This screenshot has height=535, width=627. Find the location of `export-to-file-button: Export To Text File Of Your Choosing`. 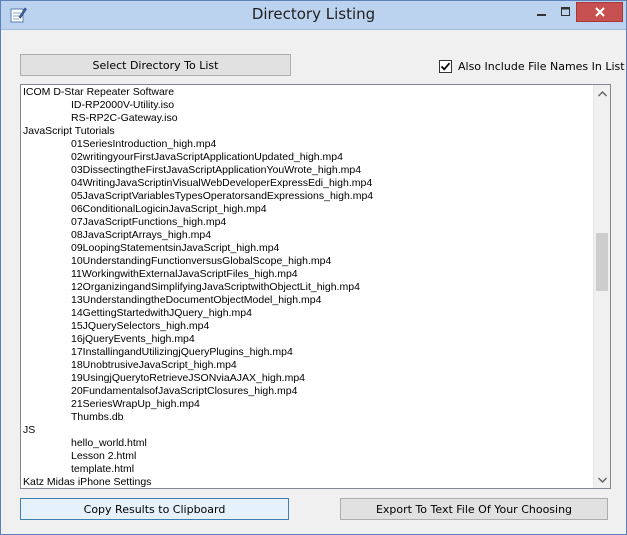

export-to-file-button: Export To Text File Of Your Choosing is located at coordinates (474, 509).